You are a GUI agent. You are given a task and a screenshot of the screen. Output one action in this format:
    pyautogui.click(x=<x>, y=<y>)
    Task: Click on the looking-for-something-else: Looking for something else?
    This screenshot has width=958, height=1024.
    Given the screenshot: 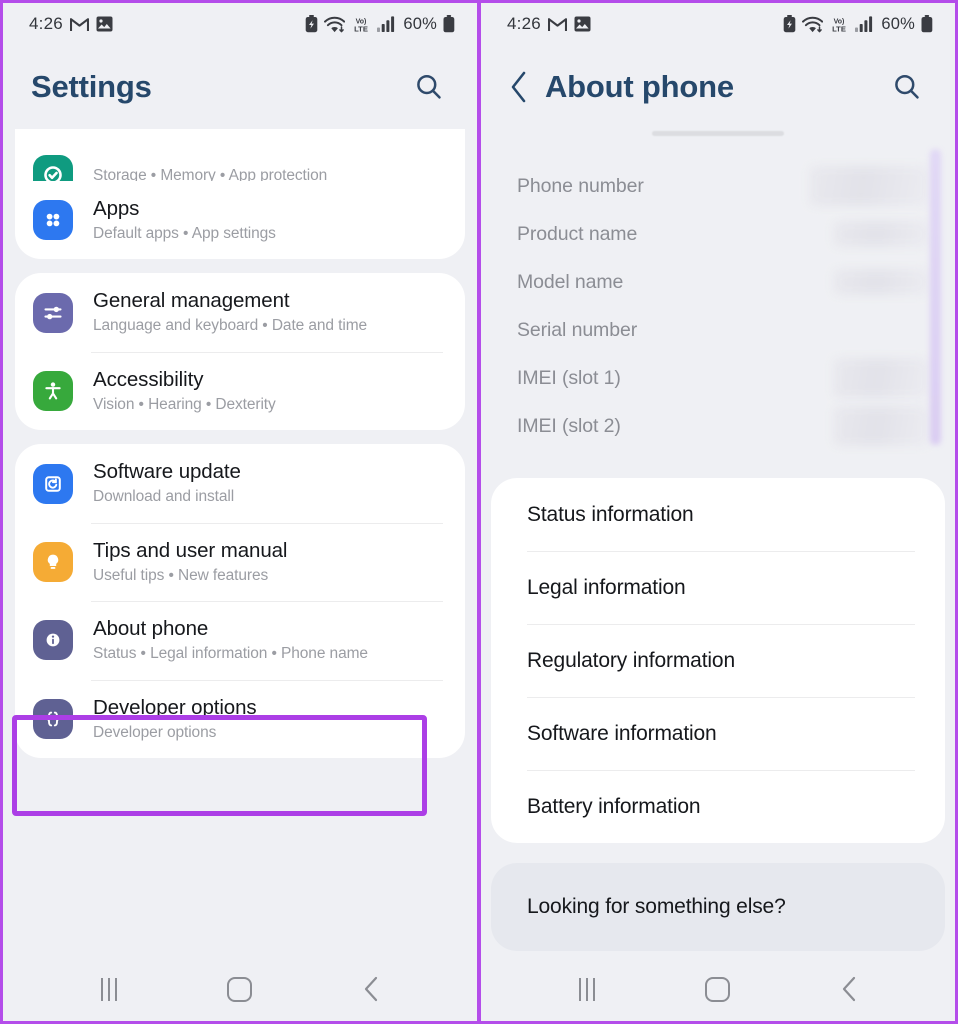 What is the action you would take?
    pyautogui.click(x=718, y=907)
    